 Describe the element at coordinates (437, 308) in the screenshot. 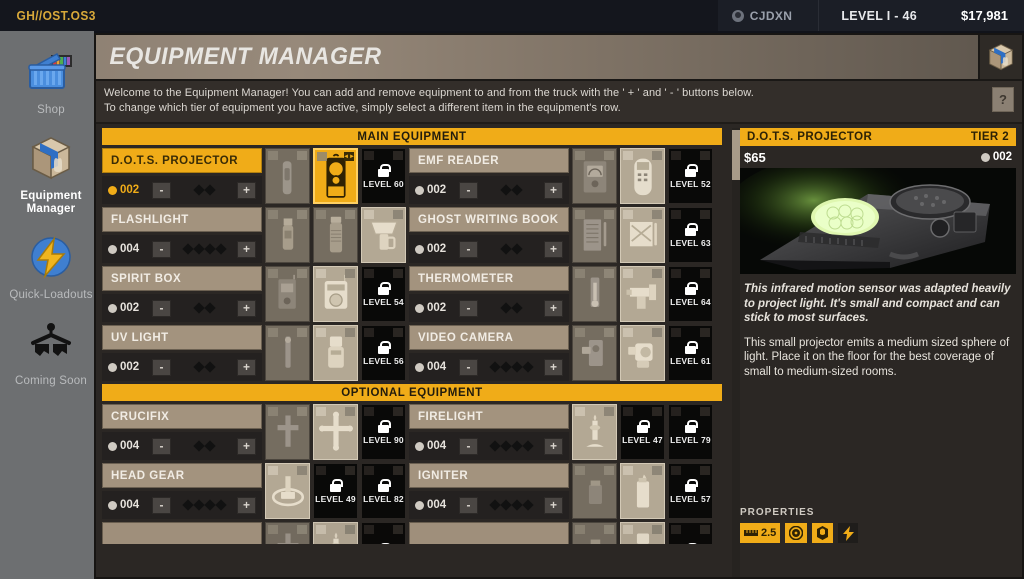

I see `equipment-count: 002` at that location.